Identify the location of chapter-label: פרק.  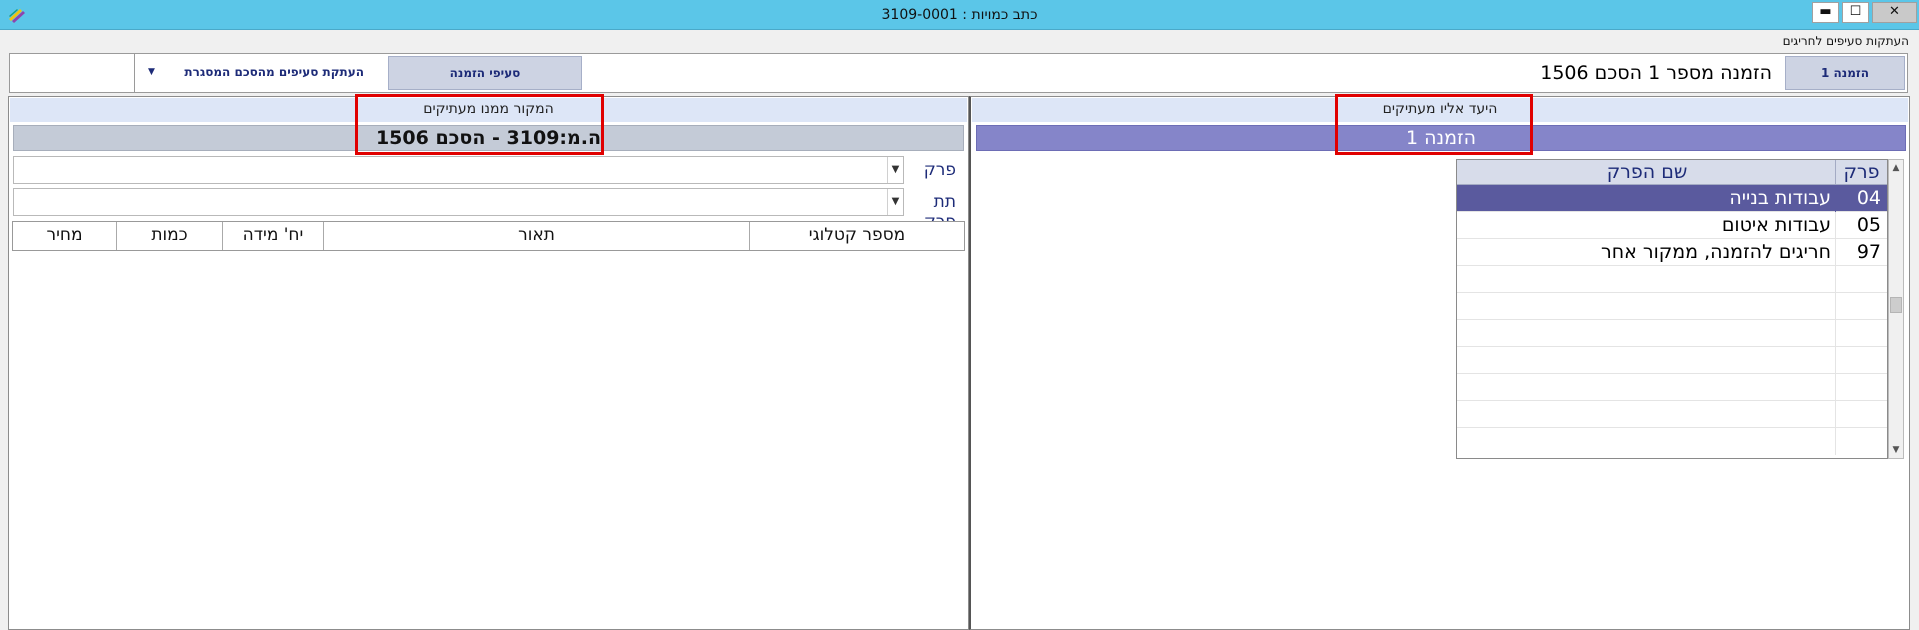
(939, 170).